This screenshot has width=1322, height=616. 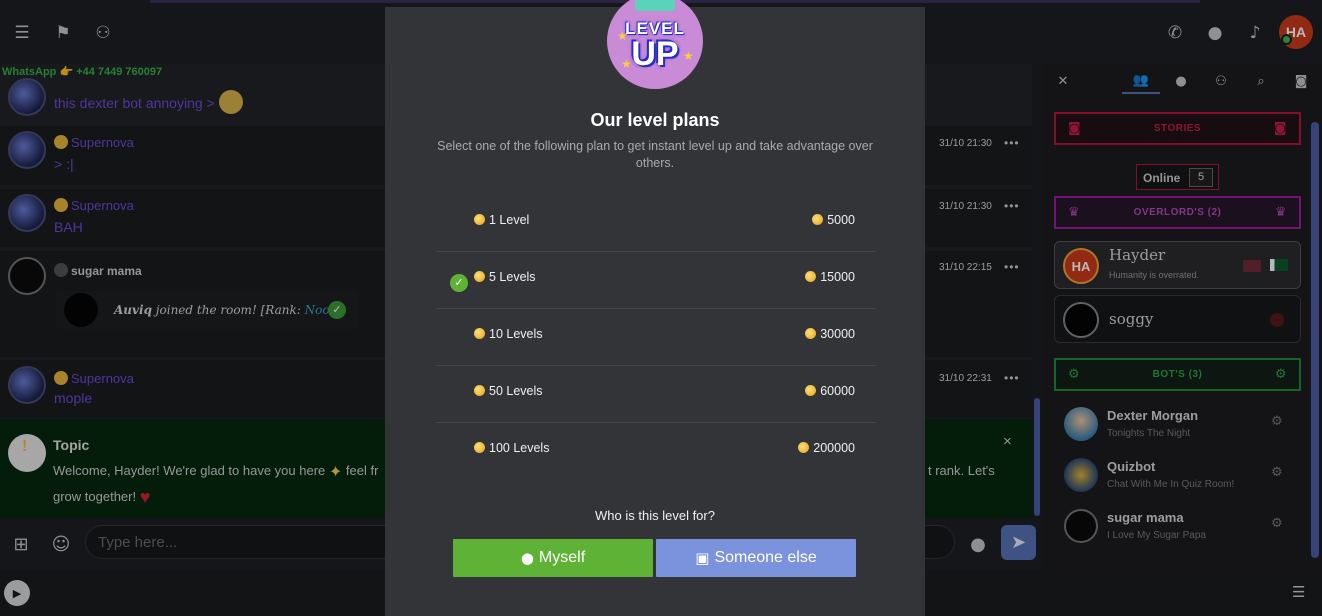 I want to click on plan-price: 5000, so click(x=833, y=220).